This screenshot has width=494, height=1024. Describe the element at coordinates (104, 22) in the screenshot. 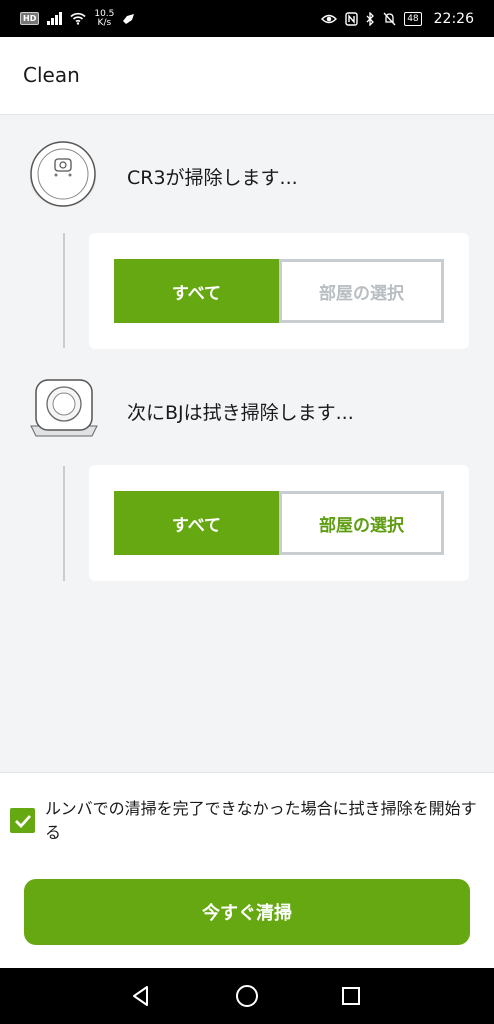

I see `network-speed-unit: K/s` at that location.